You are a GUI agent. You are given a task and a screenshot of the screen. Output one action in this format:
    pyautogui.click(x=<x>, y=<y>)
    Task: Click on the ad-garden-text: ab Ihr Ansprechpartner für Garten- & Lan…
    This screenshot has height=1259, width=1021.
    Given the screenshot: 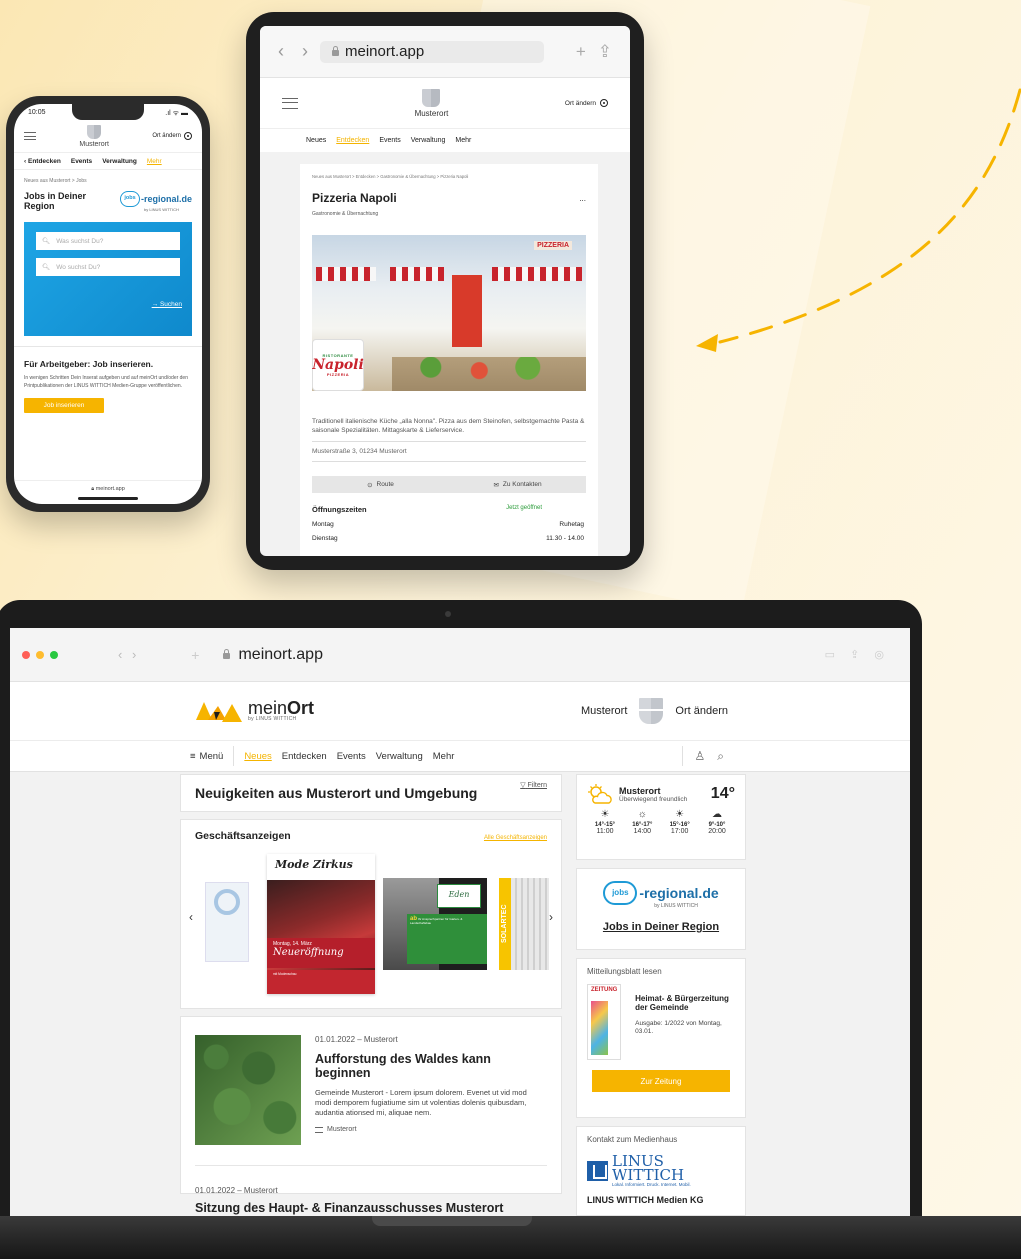 What is the action you would take?
    pyautogui.click(x=447, y=939)
    